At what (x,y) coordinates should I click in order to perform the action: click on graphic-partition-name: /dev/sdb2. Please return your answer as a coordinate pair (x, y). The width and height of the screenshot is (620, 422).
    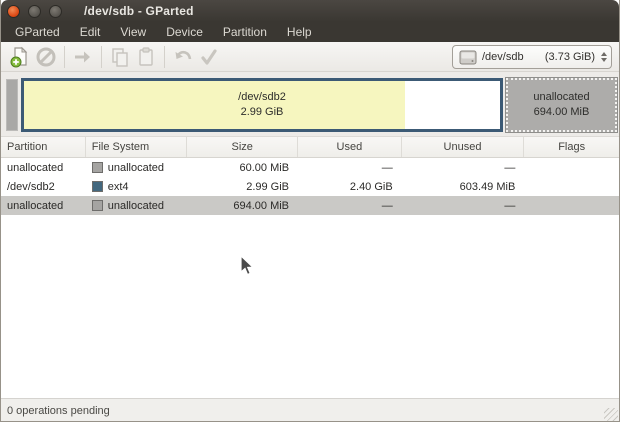
    Looking at the image, I should click on (262, 97).